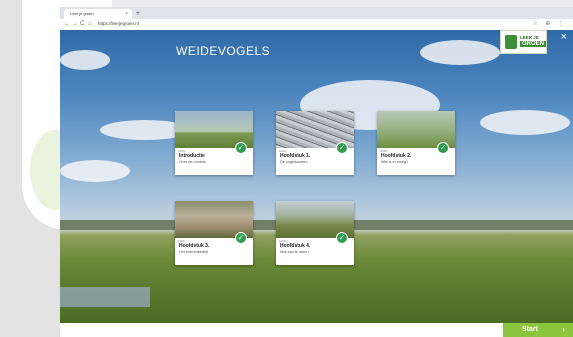 The height and width of the screenshot is (337, 573). I want to click on logo-mark-icon, so click(511, 42).